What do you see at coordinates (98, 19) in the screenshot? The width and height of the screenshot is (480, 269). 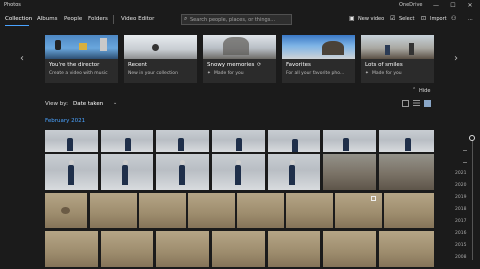 I see `tab-folders: Folders` at bounding box center [98, 19].